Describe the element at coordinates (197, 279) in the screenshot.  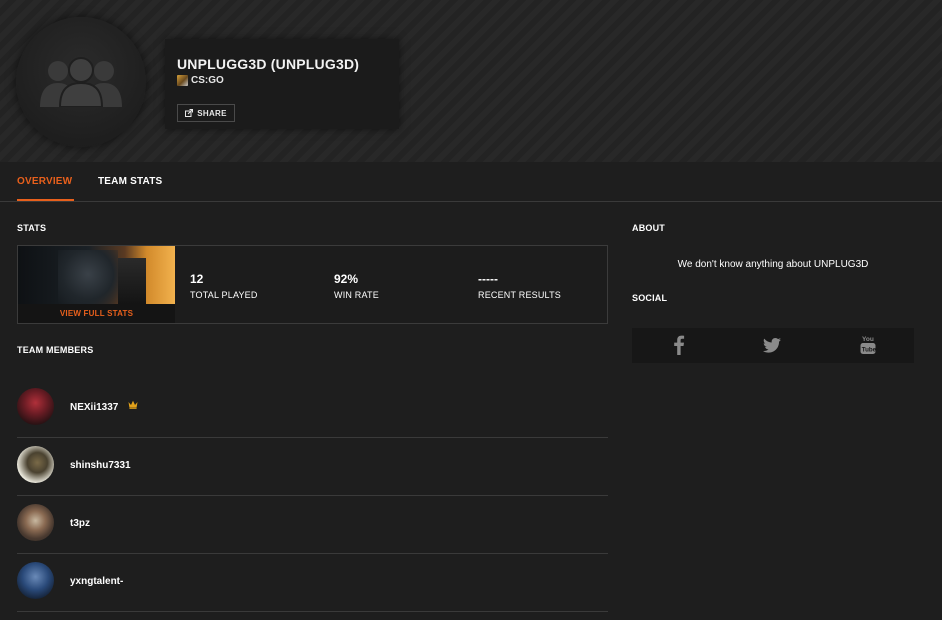
I see `stat-value: 12` at that location.